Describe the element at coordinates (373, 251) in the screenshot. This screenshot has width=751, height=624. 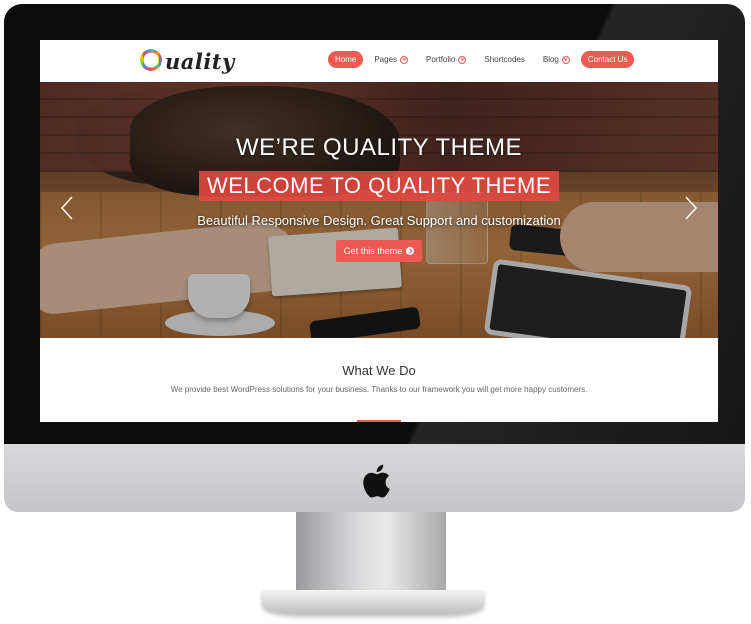
I see `button-label: Get this theme` at that location.